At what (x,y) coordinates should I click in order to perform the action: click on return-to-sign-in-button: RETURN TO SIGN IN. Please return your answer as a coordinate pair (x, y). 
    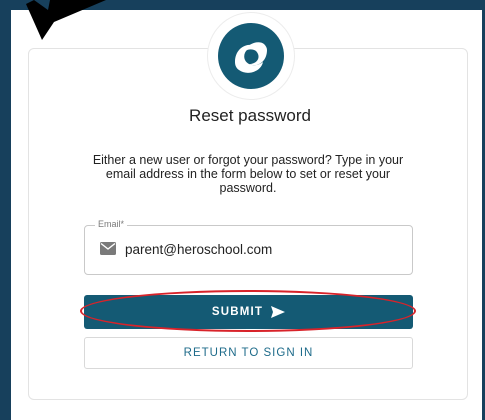
    Looking at the image, I should click on (248, 353).